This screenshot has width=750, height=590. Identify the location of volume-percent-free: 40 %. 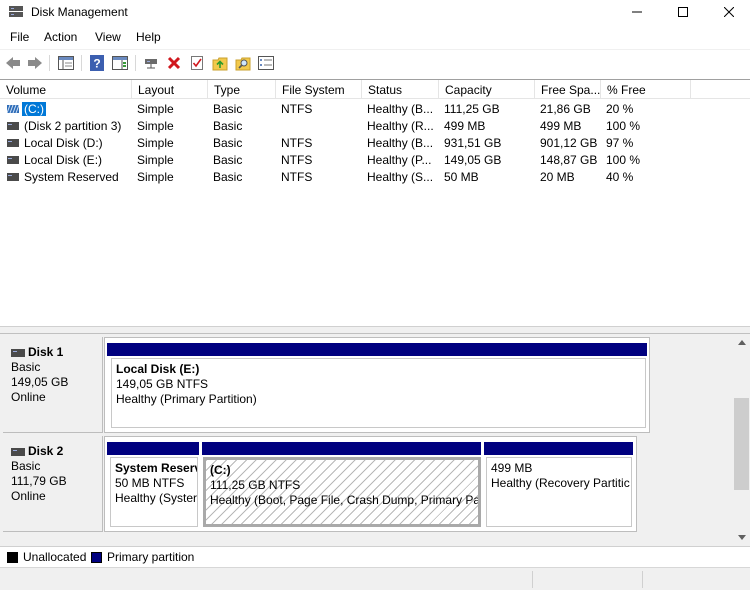
(620, 177).